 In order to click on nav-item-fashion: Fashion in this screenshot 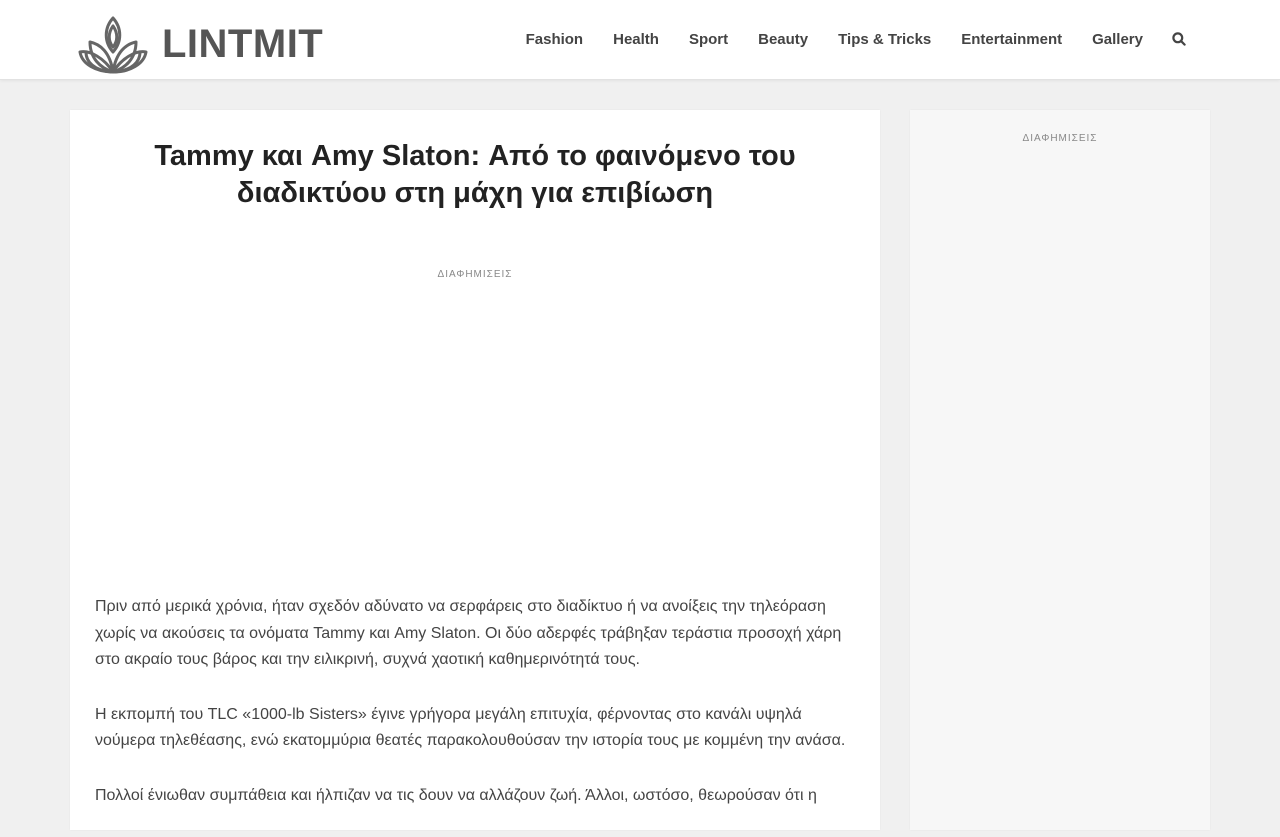, I will do `click(555, 39)`.